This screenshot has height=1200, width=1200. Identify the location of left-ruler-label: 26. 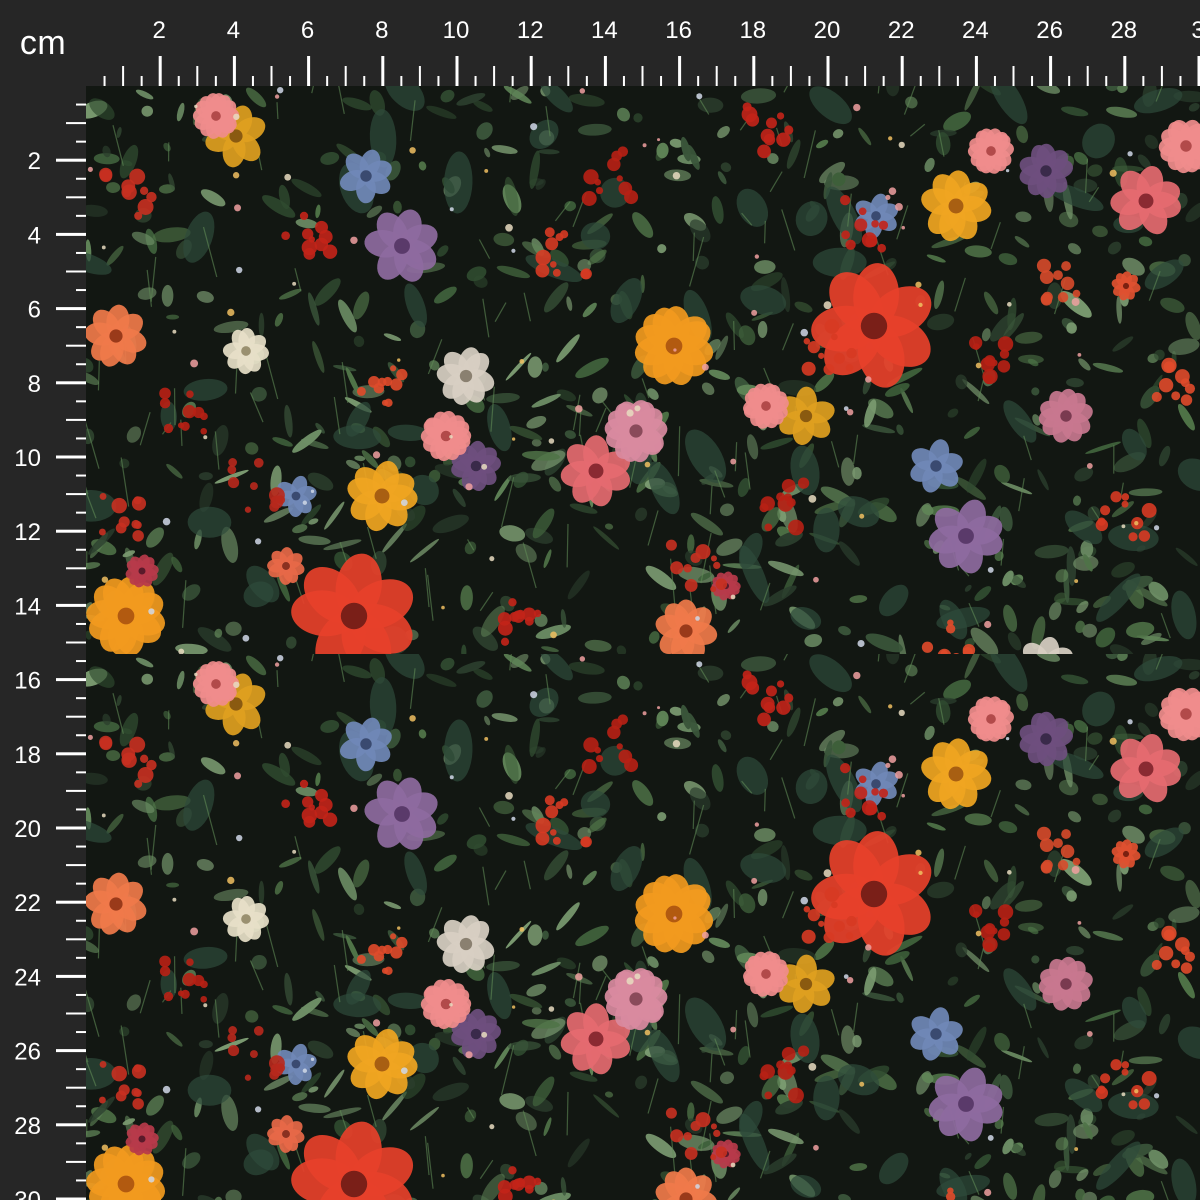
(27, 1052).